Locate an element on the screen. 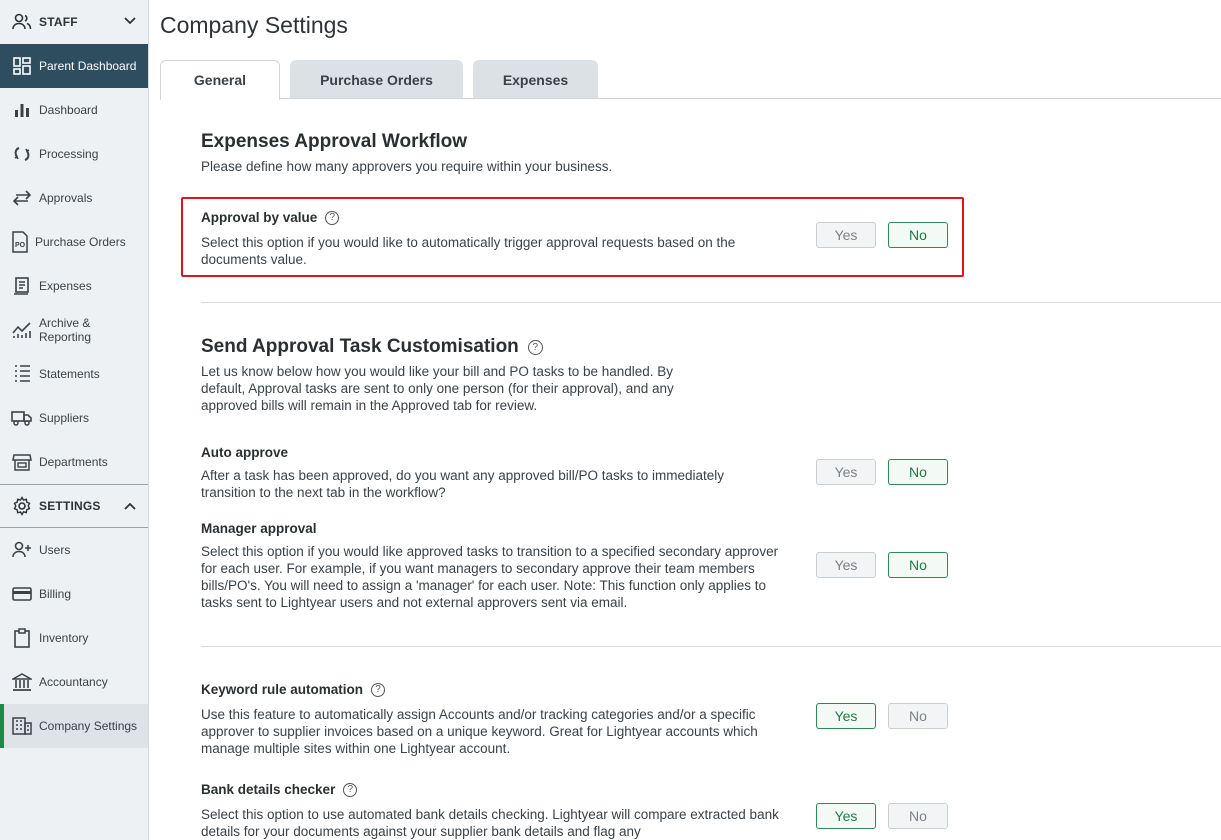 The height and width of the screenshot is (840, 1221). gear-icon is located at coordinates (22, 506).